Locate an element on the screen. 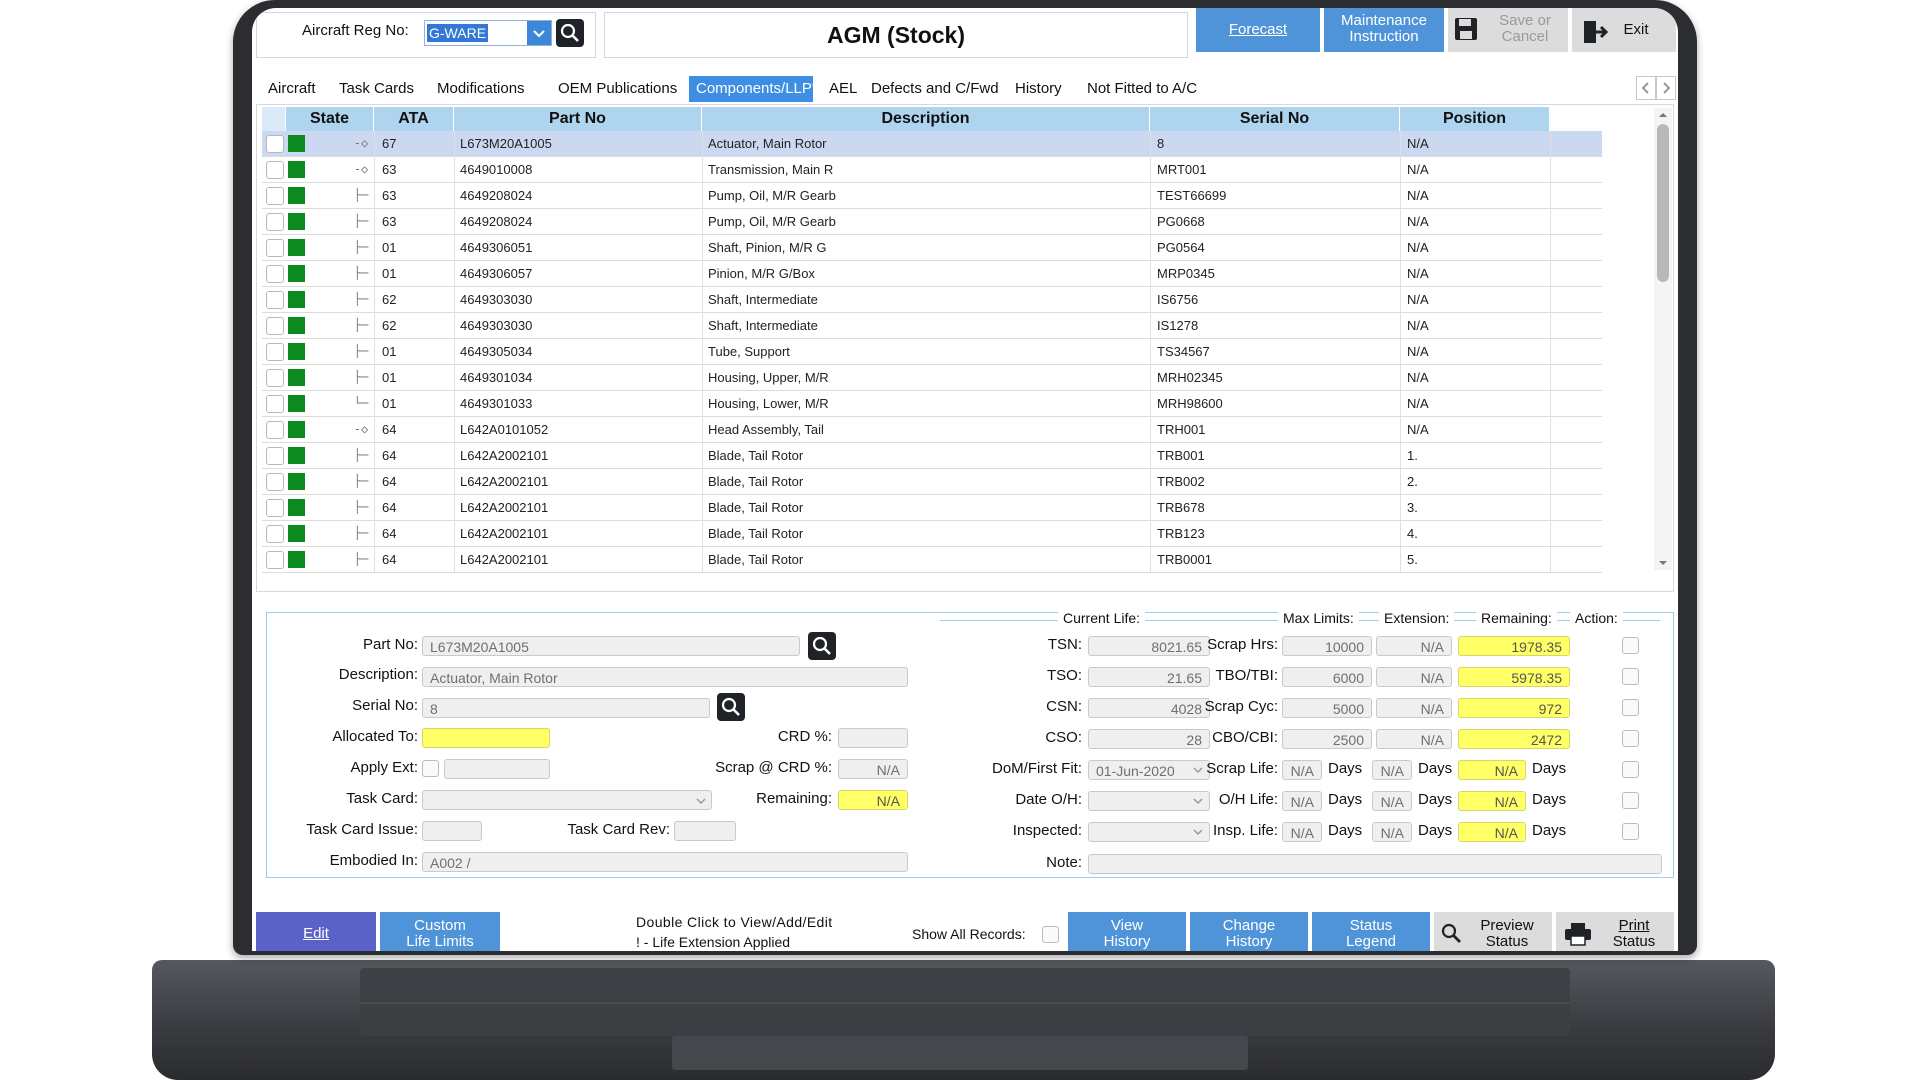  allocated-to-field is located at coordinates (486, 738).